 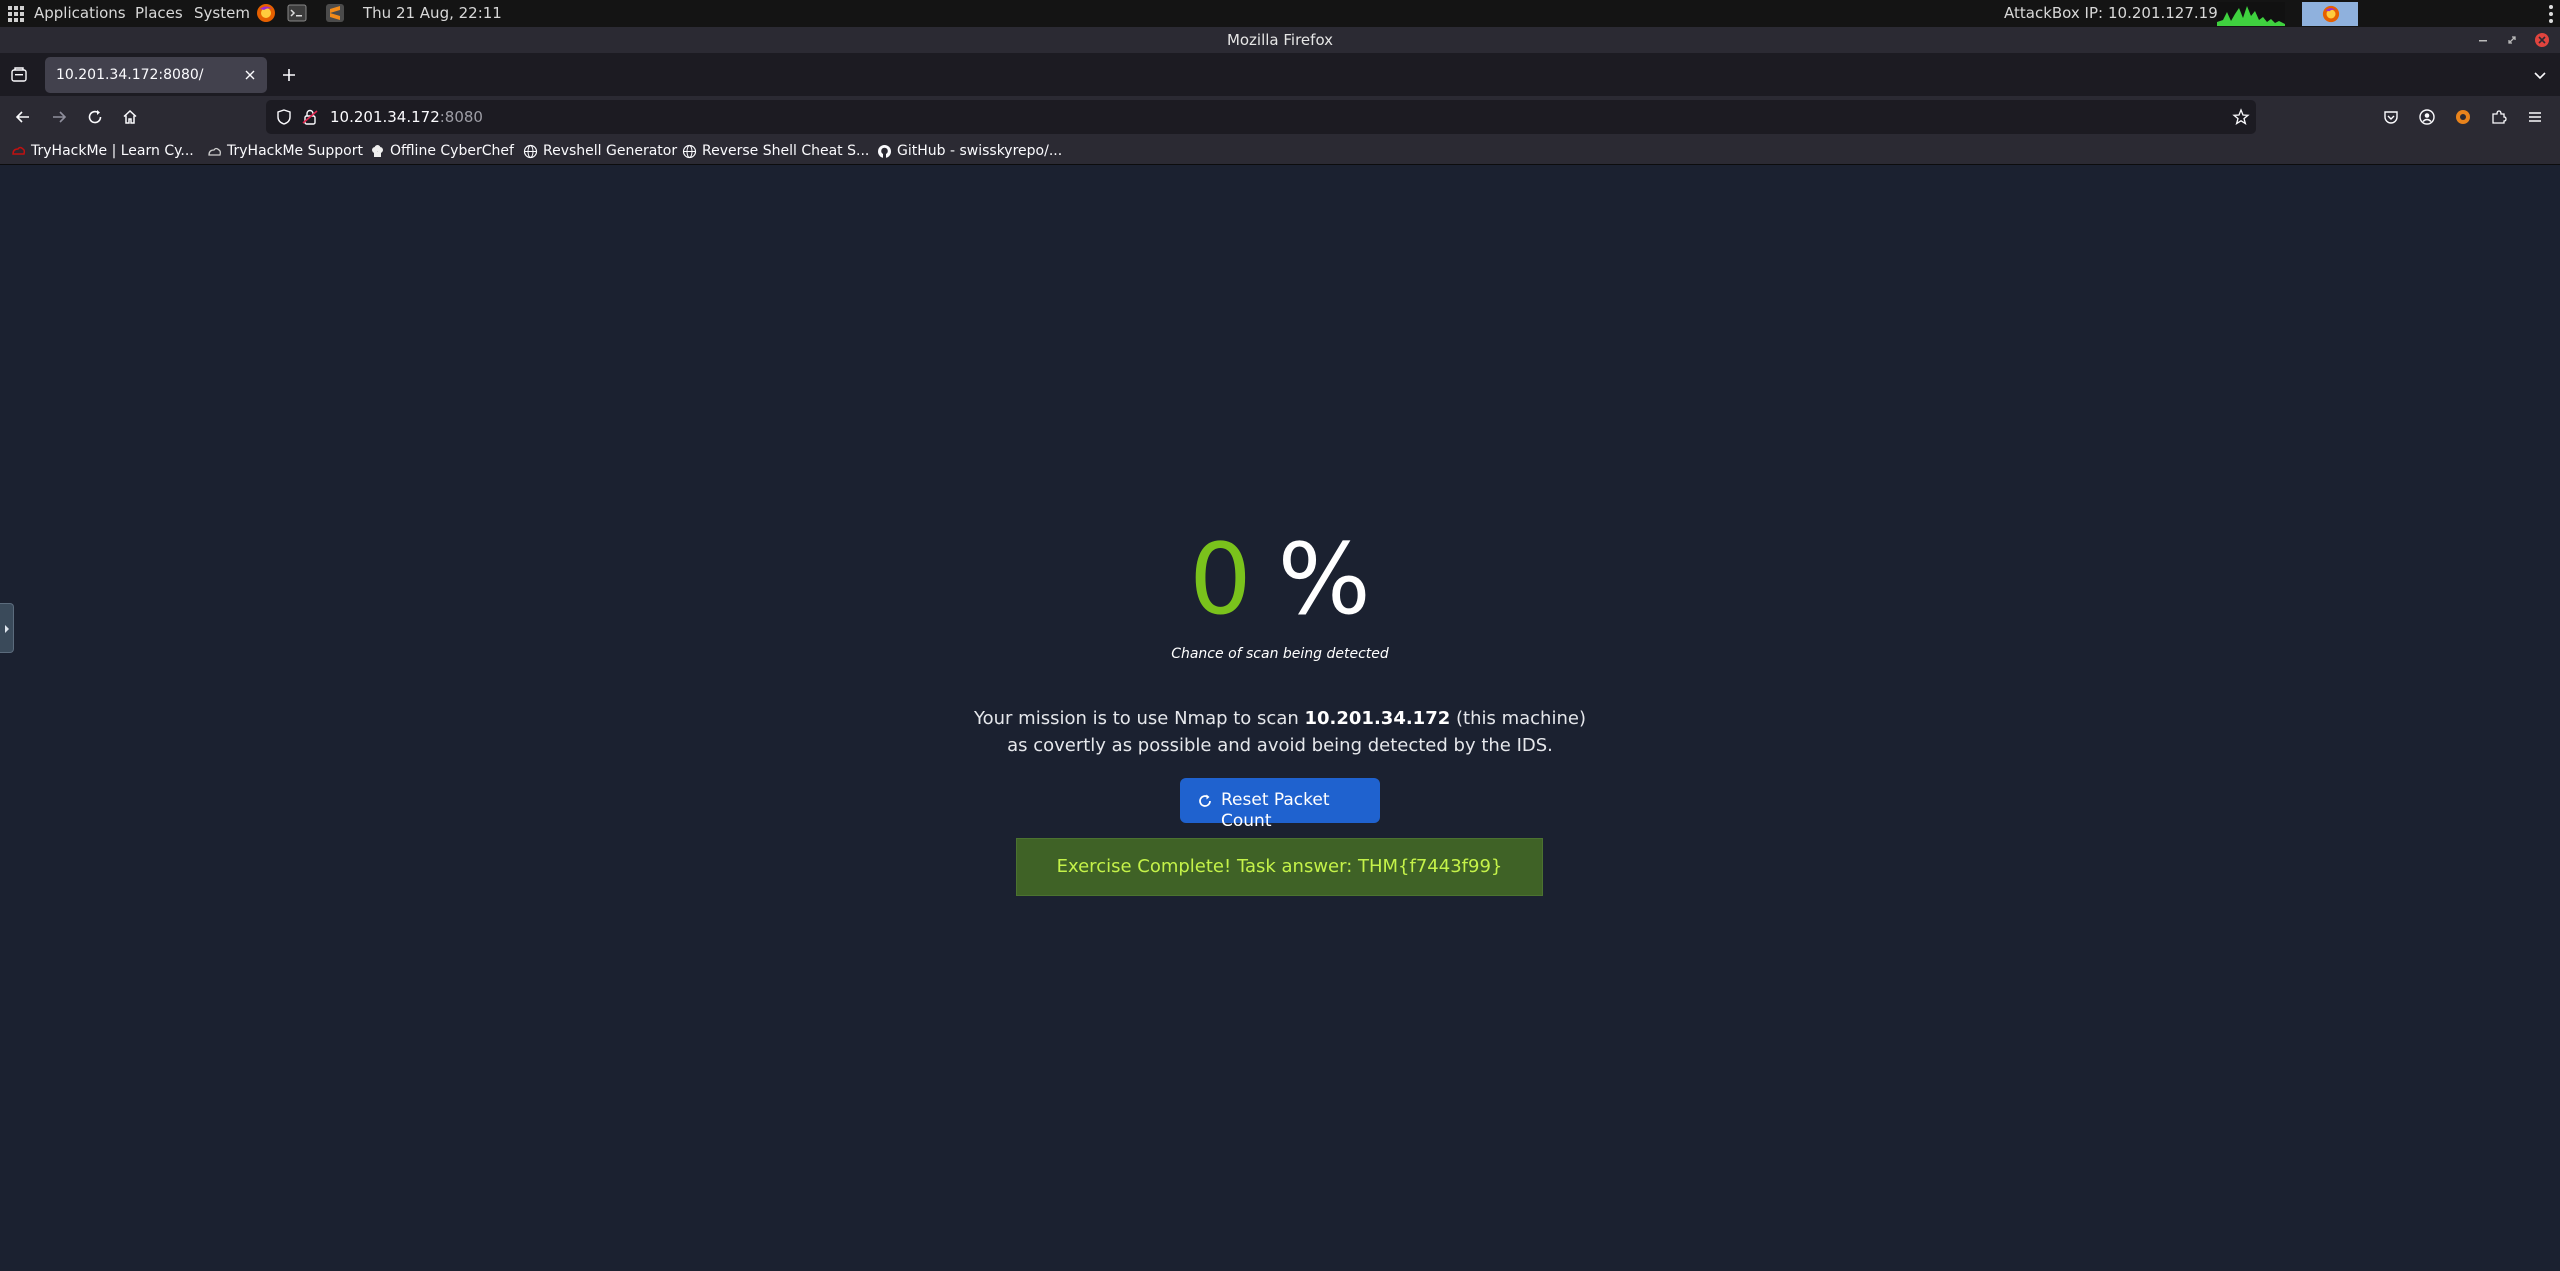 What do you see at coordinates (1377, 718) in the screenshot?
I see `target-ip: 10.201.34.172` at bounding box center [1377, 718].